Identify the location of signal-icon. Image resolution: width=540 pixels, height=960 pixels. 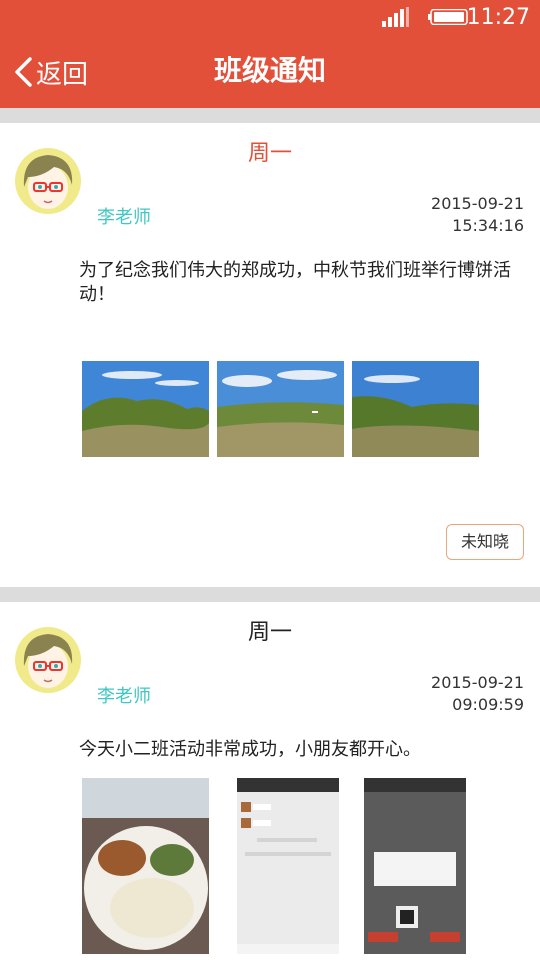
(395, 17).